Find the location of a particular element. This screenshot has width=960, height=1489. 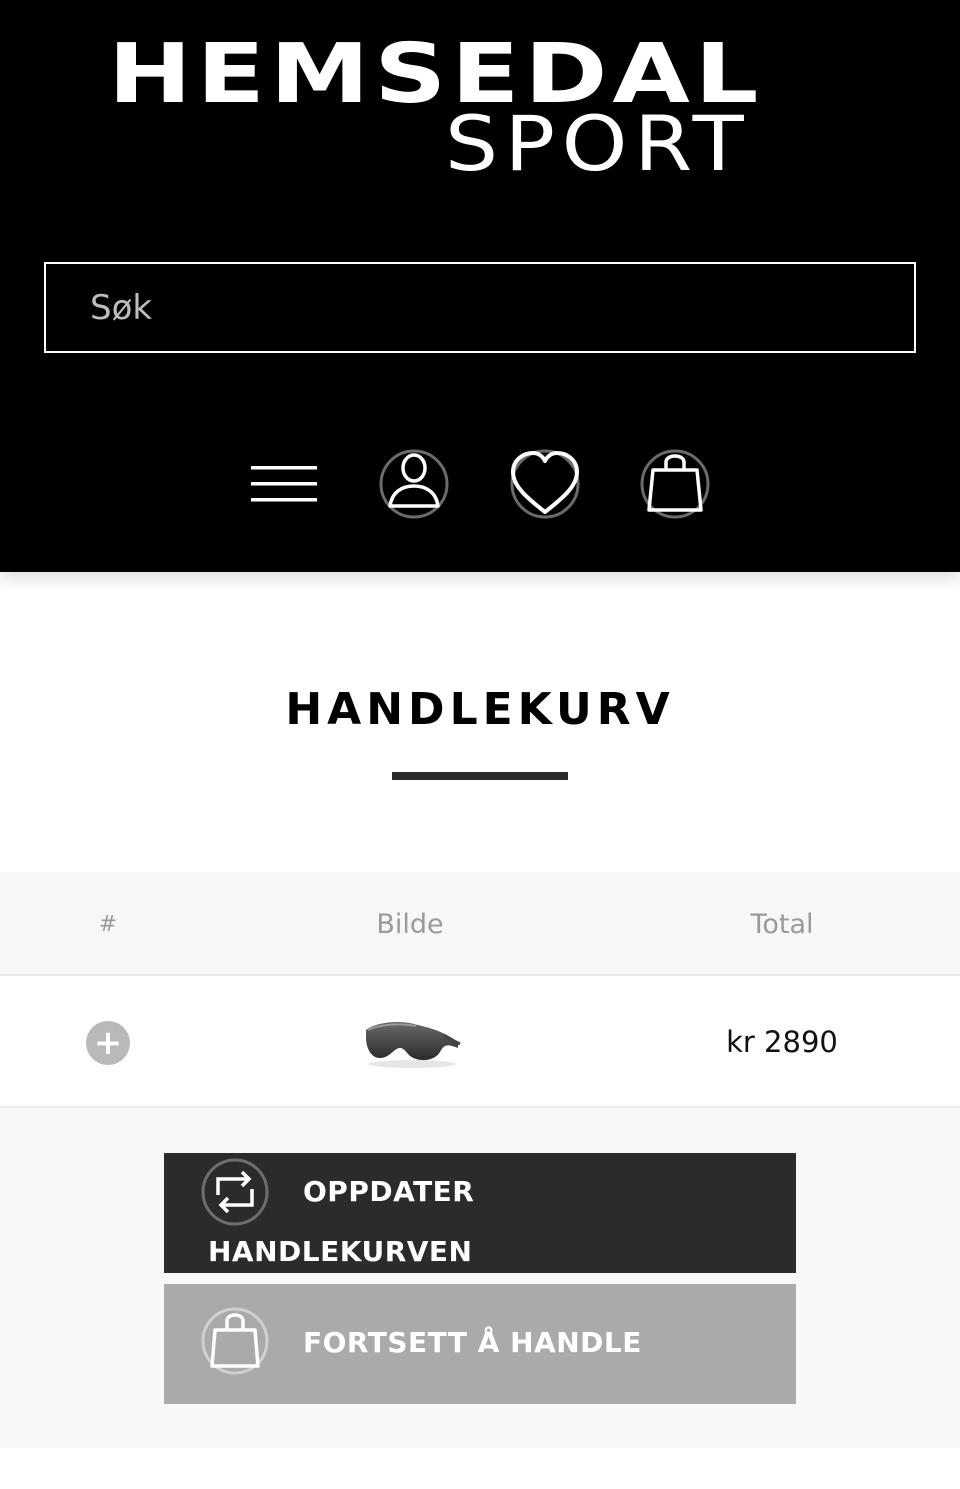

page-title: HANDLEKURV is located at coordinates (480, 709).